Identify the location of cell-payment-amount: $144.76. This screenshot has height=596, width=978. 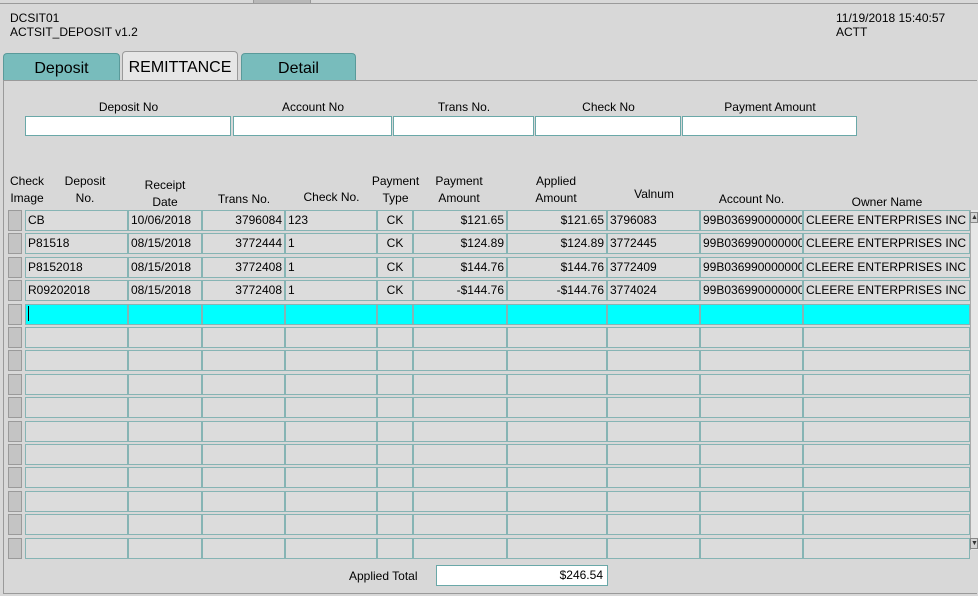
(460, 267).